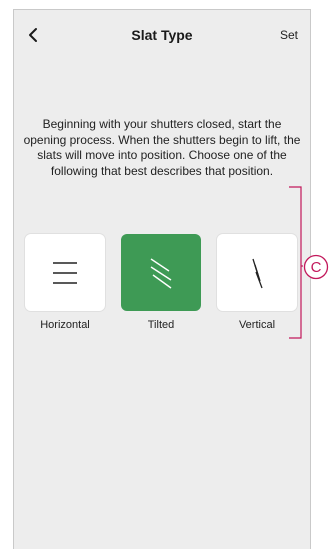  I want to click on option-vertical: Vertical, so click(258, 282).